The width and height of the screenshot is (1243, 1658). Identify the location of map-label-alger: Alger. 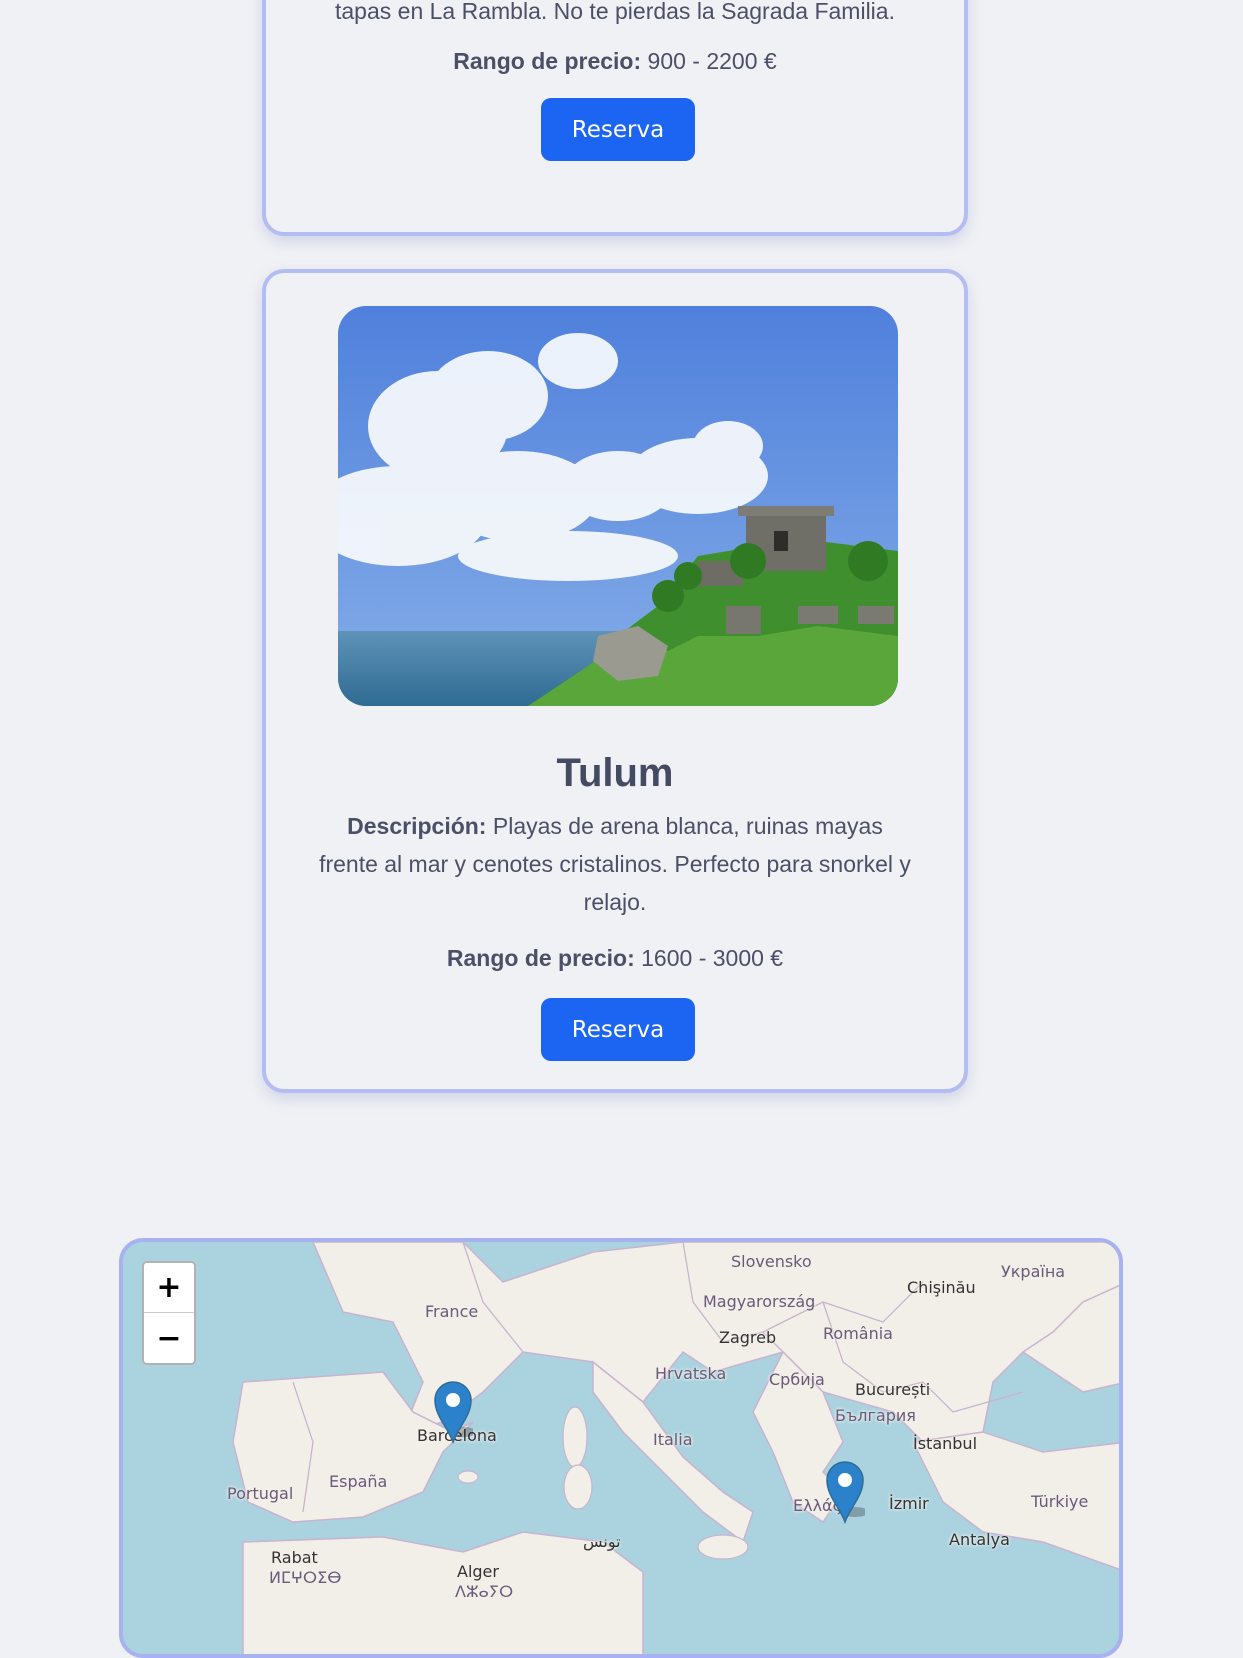
(478, 1571).